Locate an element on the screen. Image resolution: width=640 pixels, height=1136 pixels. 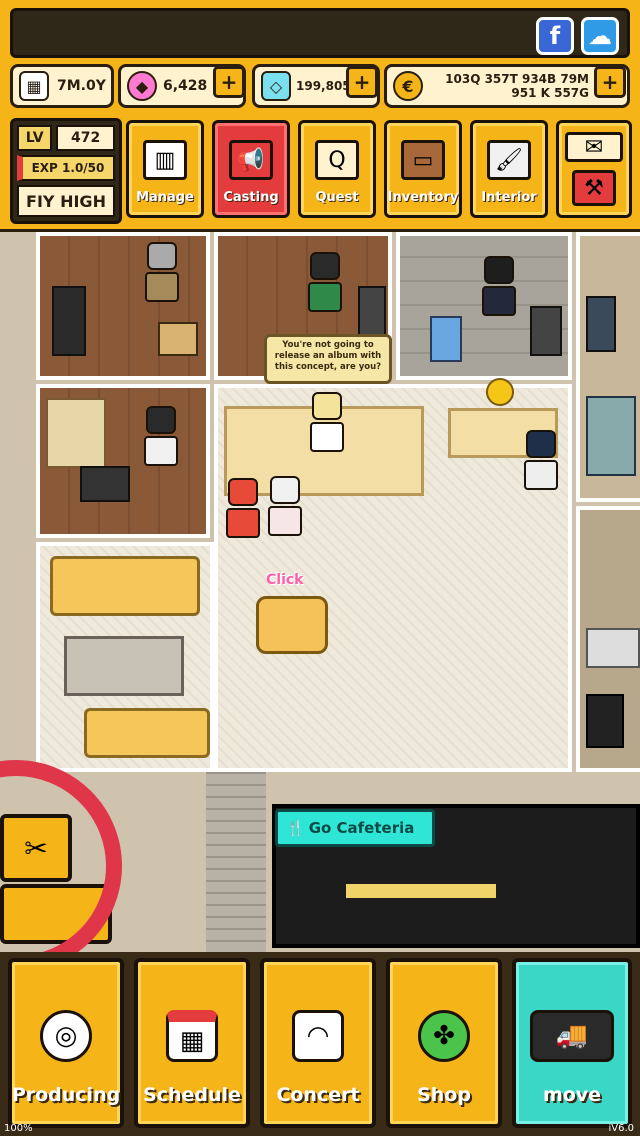
level-value: 472 is located at coordinates (85, 138).